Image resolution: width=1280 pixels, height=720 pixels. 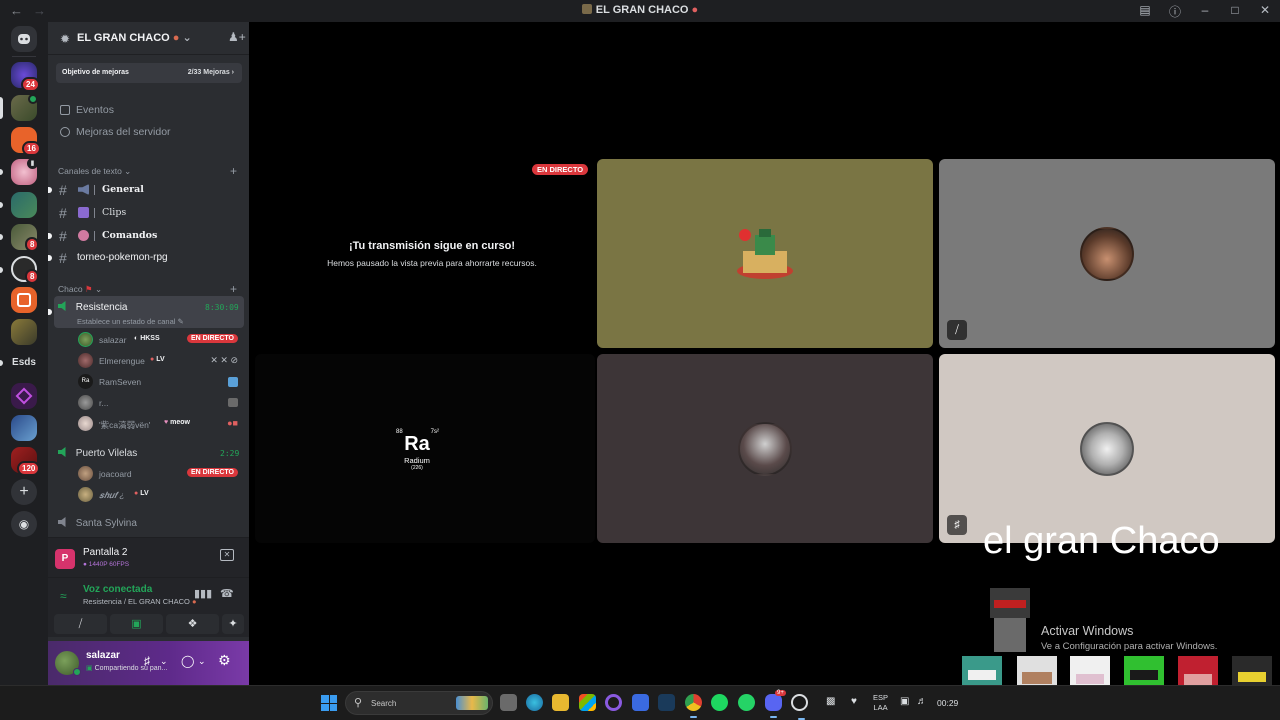 What do you see at coordinates (419, 703) in the screenshot?
I see `taskbar-search: ⚲ Search` at bounding box center [419, 703].